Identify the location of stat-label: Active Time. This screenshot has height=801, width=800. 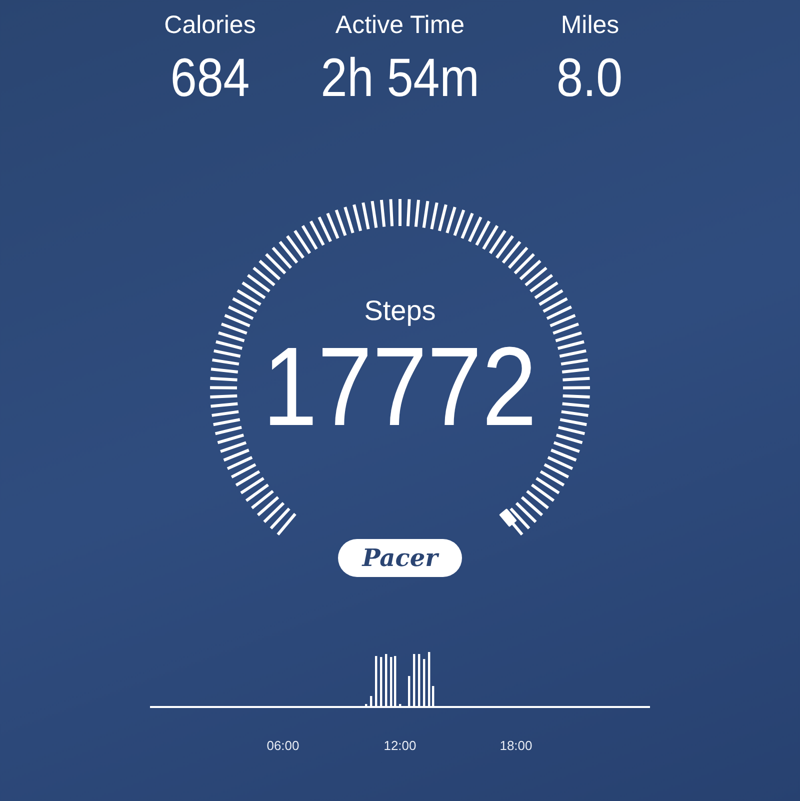
(400, 25).